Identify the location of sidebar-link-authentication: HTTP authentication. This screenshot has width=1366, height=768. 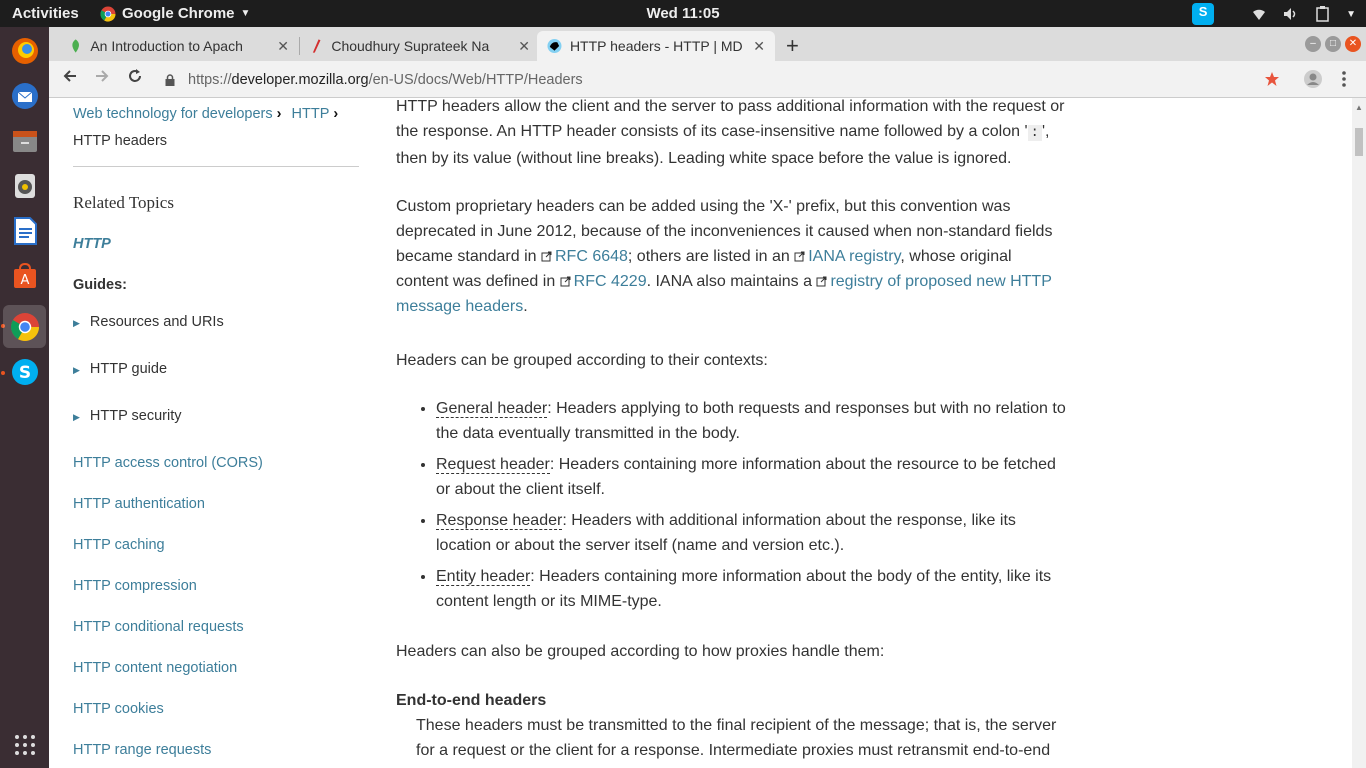
(139, 504).